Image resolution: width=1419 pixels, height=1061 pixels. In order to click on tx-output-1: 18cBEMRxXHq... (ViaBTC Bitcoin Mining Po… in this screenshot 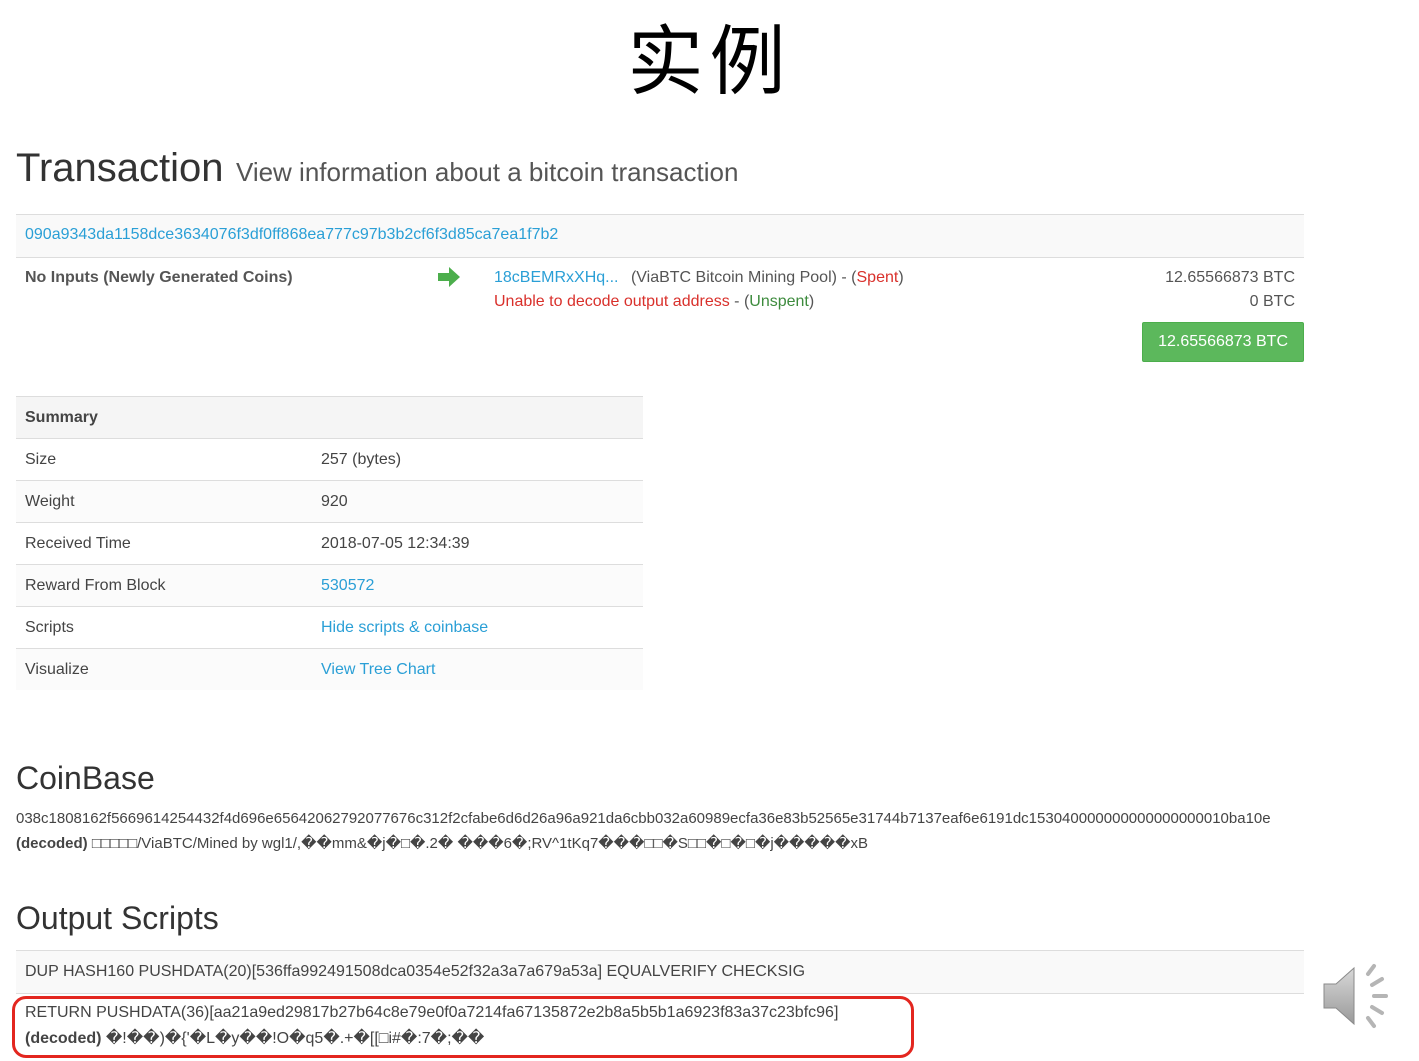, I will do `click(699, 278)`.